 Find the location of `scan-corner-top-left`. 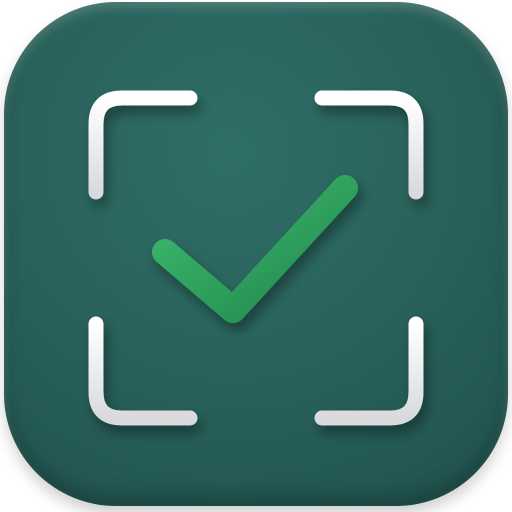

scan-corner-top-left is located at coordinates (143, 145).